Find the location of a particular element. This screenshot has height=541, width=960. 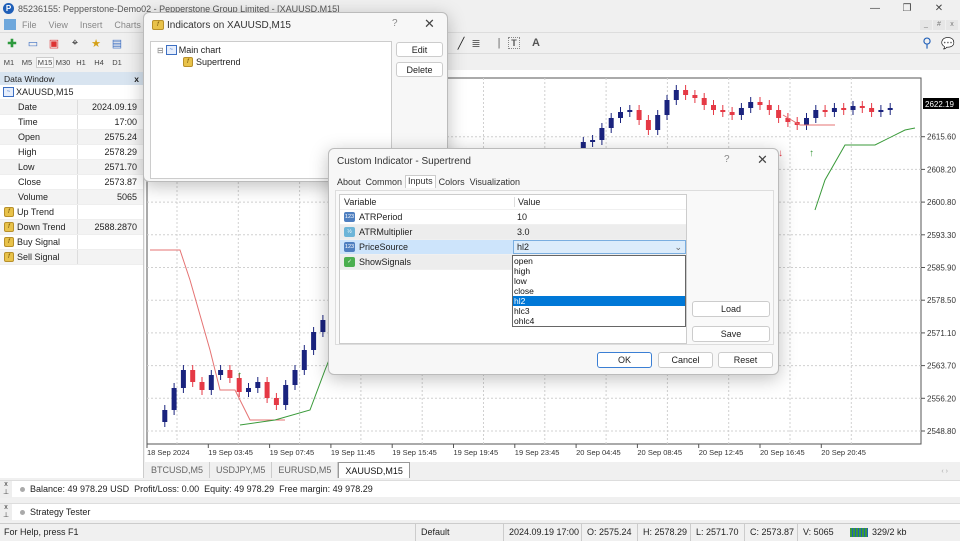

close-window-button: ✕ is located at coordinates (939, 8).